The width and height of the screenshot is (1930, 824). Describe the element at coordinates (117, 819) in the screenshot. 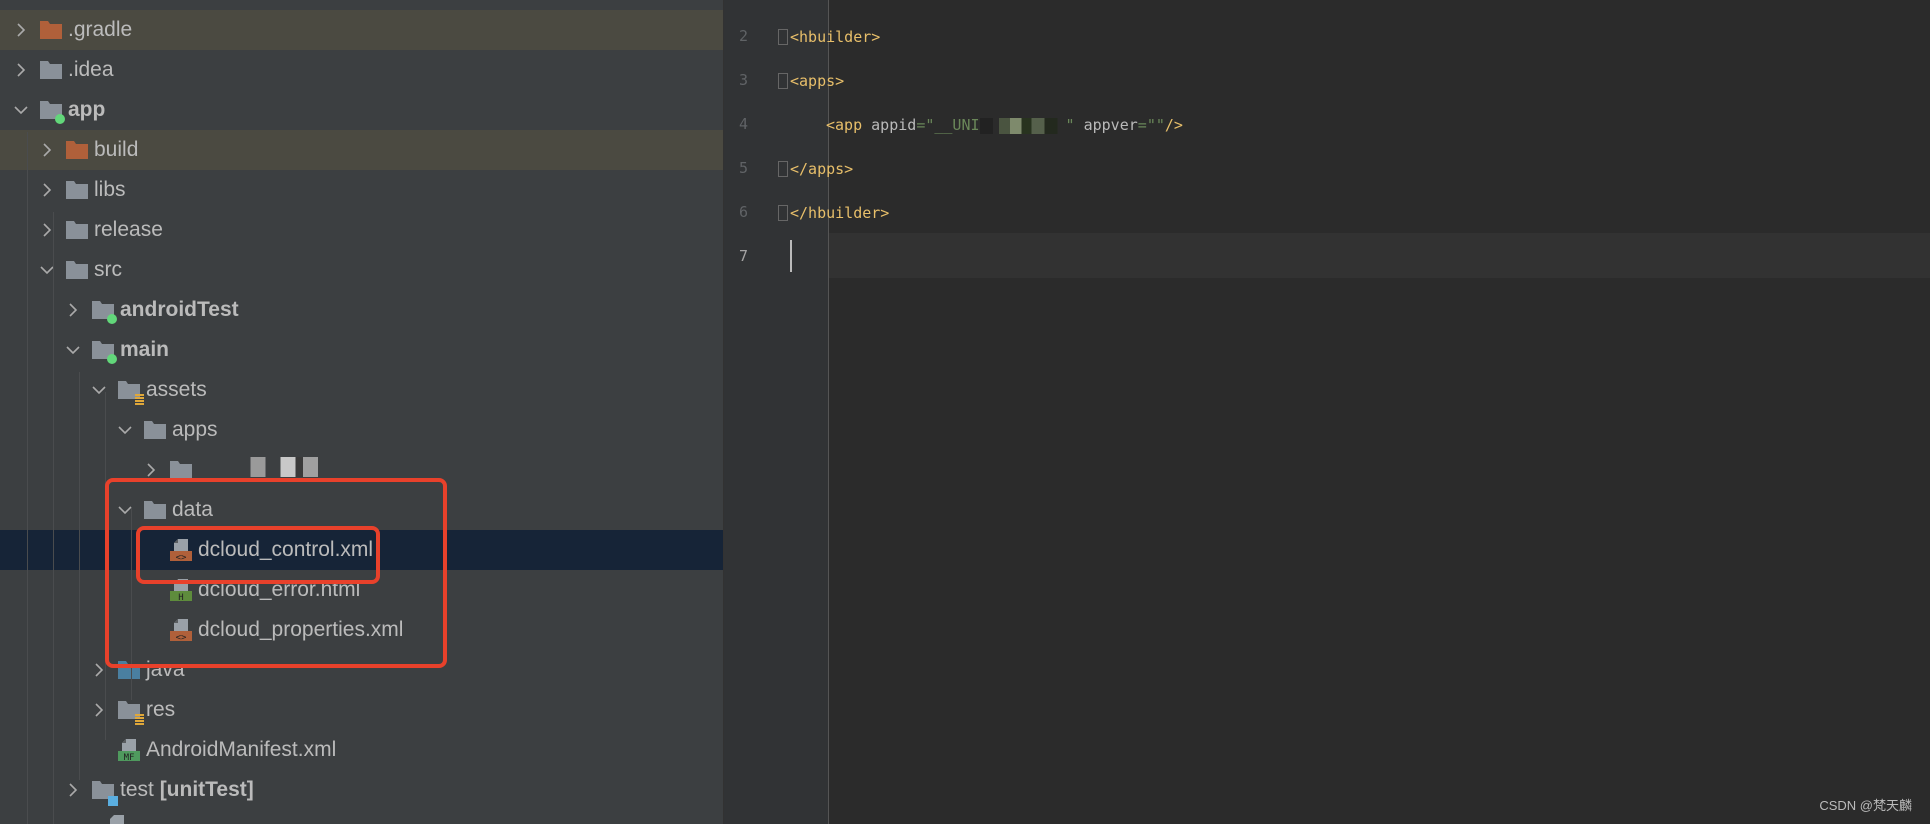

I see `file-icon` at that location.